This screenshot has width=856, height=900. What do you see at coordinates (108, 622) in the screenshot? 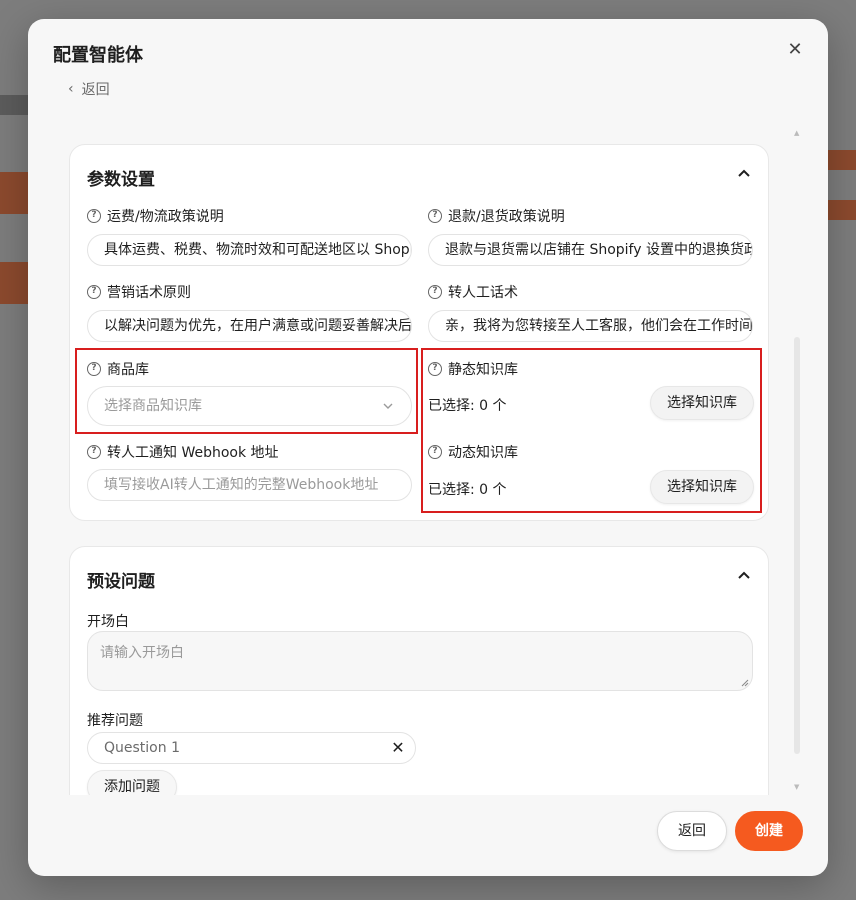
I see `opening-label: 开场白` at bounding box center [108, 622].